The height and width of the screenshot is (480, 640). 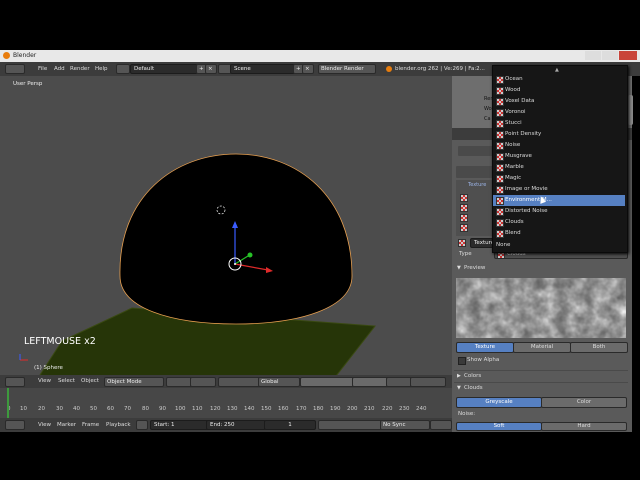 I want to click on menu-file: File, so click(x=42, y=69).